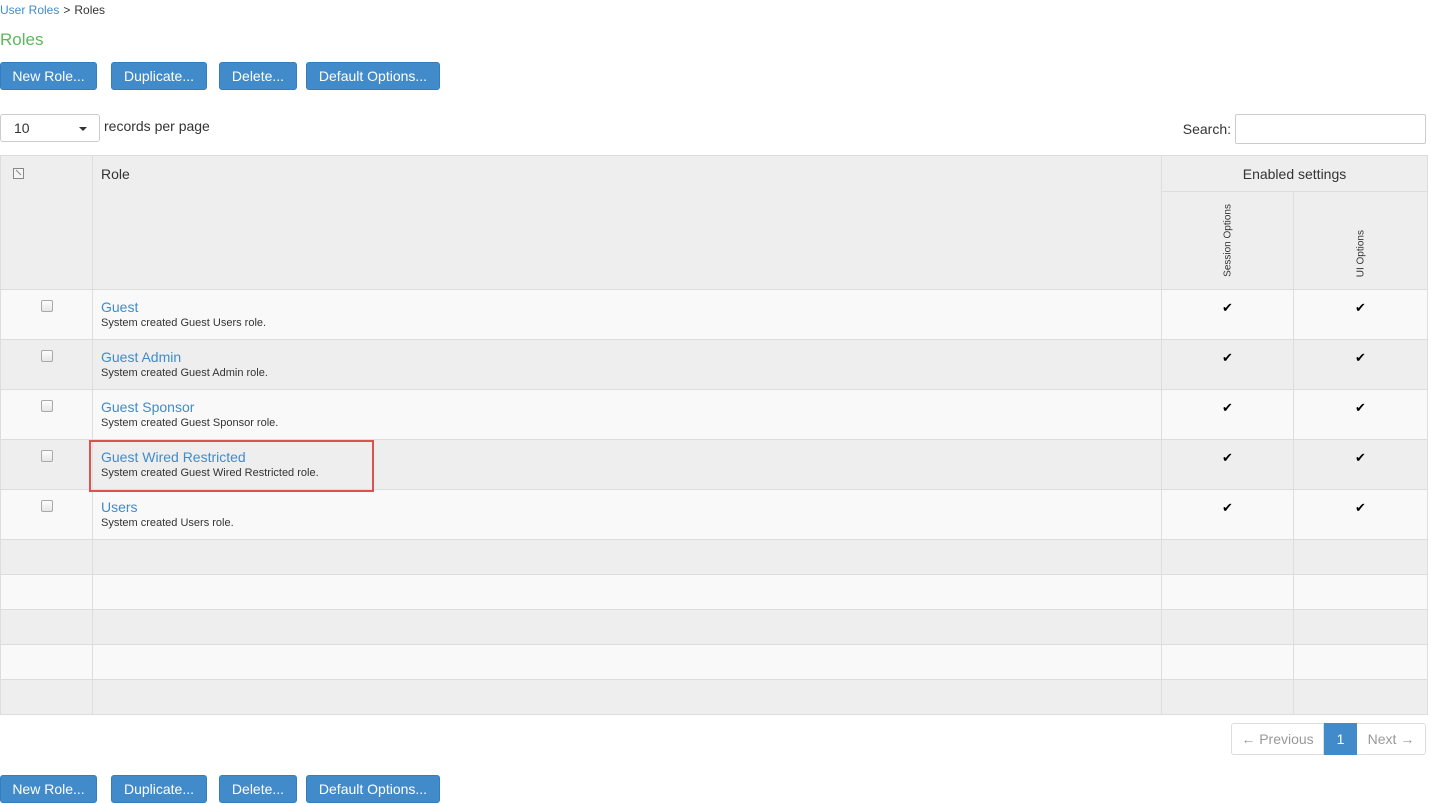 The width and height of the screenshot is (1431, 803). I want to click on role-name-link: Users, so click(631, 507).